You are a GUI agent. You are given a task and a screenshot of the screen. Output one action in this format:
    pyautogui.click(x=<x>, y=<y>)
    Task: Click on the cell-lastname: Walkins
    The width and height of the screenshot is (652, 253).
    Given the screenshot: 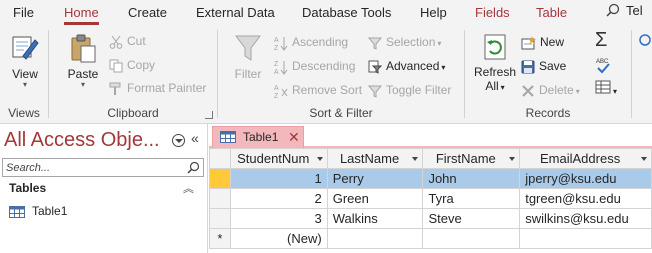 What is the action you would take?
    pyautogui.click(x=375, y=218)
    